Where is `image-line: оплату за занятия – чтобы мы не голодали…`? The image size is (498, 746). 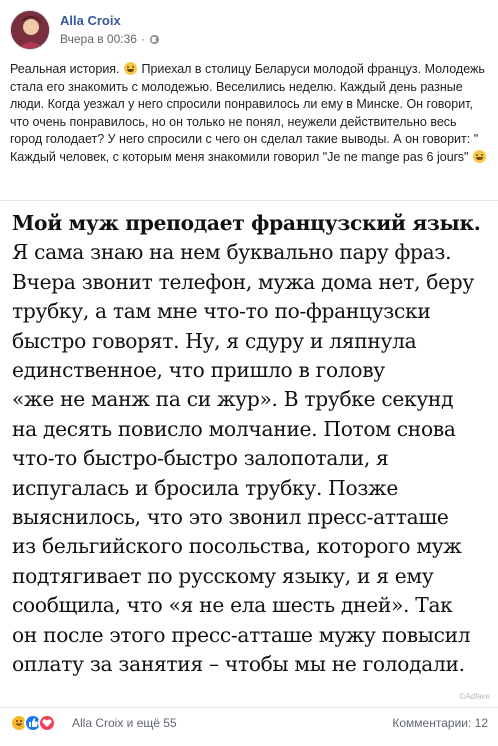
image-line: оплату за занятия – чтобы мы не голодали… is located at coordinates (238, 664).